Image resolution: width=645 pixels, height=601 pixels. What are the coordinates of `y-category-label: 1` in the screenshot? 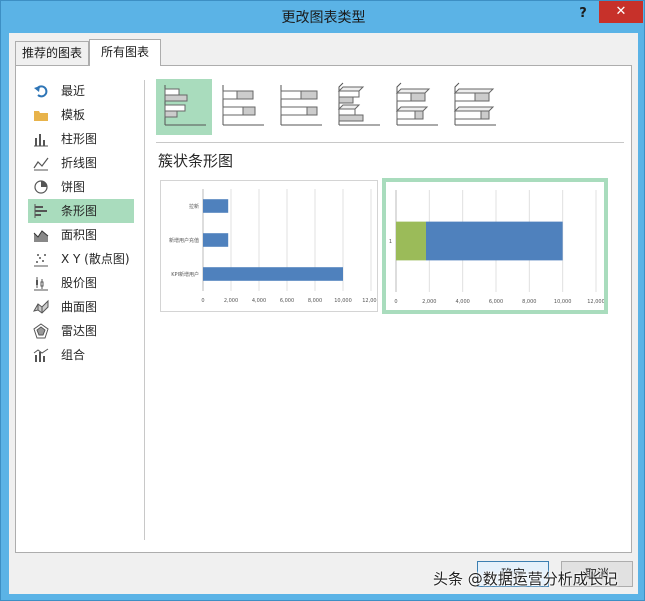 It's located at (390, 242).